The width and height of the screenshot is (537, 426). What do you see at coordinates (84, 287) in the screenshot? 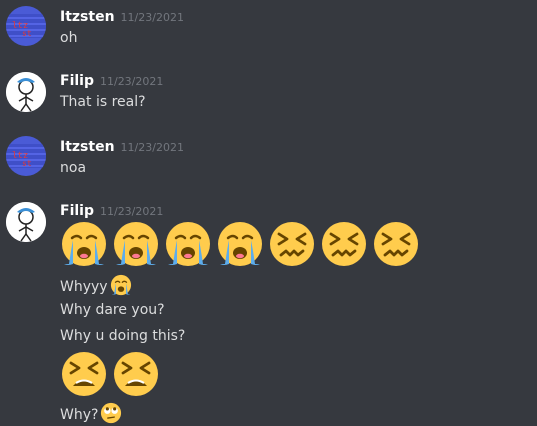
I see `message-text: Whyyy` at bounding box center [84, 287].